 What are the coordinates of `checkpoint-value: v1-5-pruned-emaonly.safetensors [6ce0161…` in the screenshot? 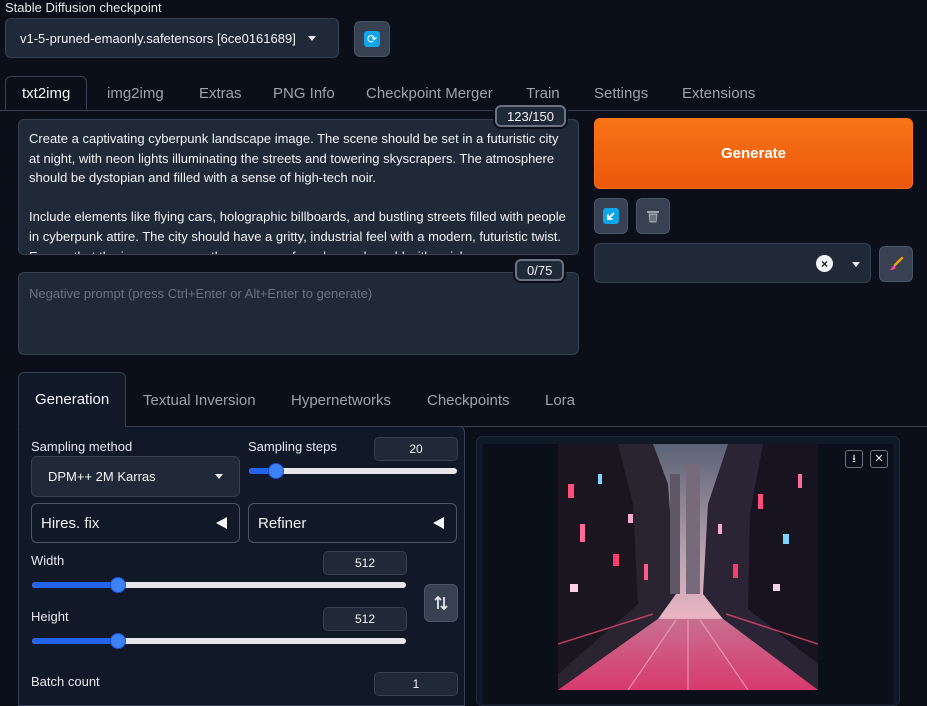 It's located at (158, 38).